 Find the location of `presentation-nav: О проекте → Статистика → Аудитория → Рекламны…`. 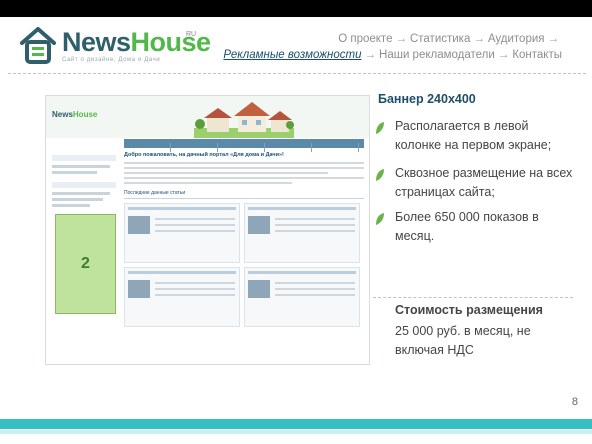

presentation-nav: О проекте → Статистика → Аудитория → Рекламны… is located at coordinates (382, 47).